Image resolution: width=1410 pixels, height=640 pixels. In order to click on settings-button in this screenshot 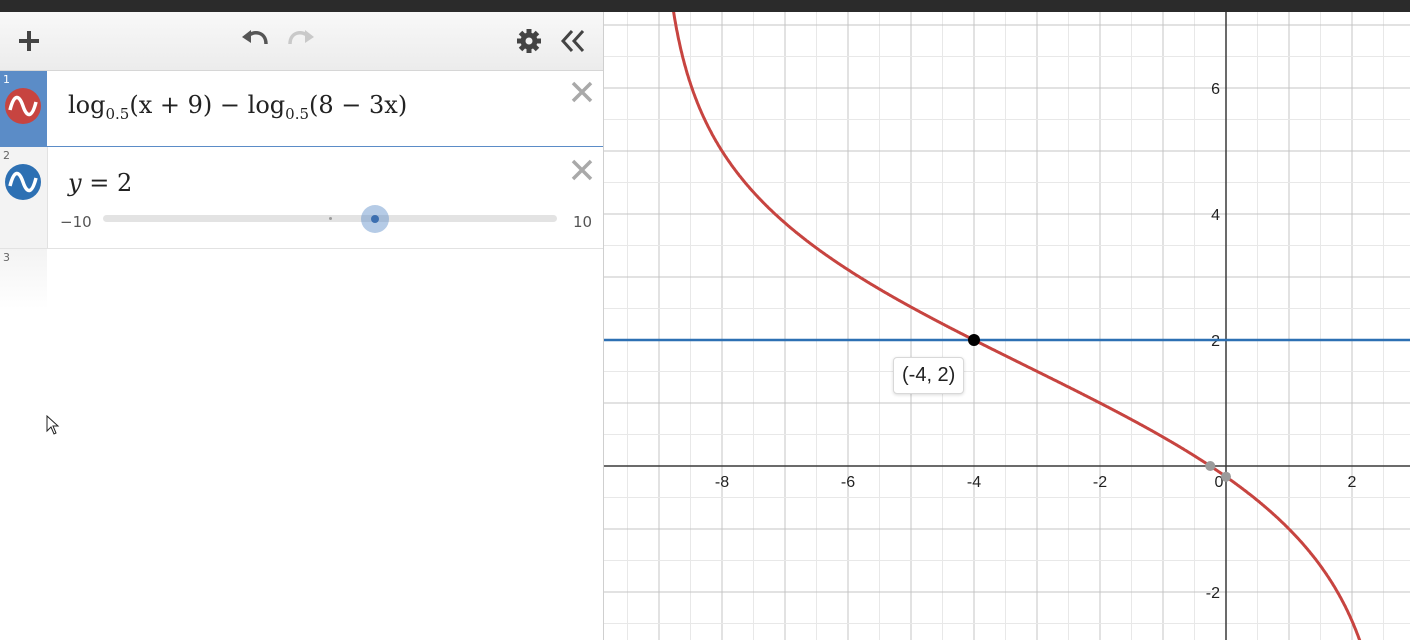, I will do `click(529, 41)`.